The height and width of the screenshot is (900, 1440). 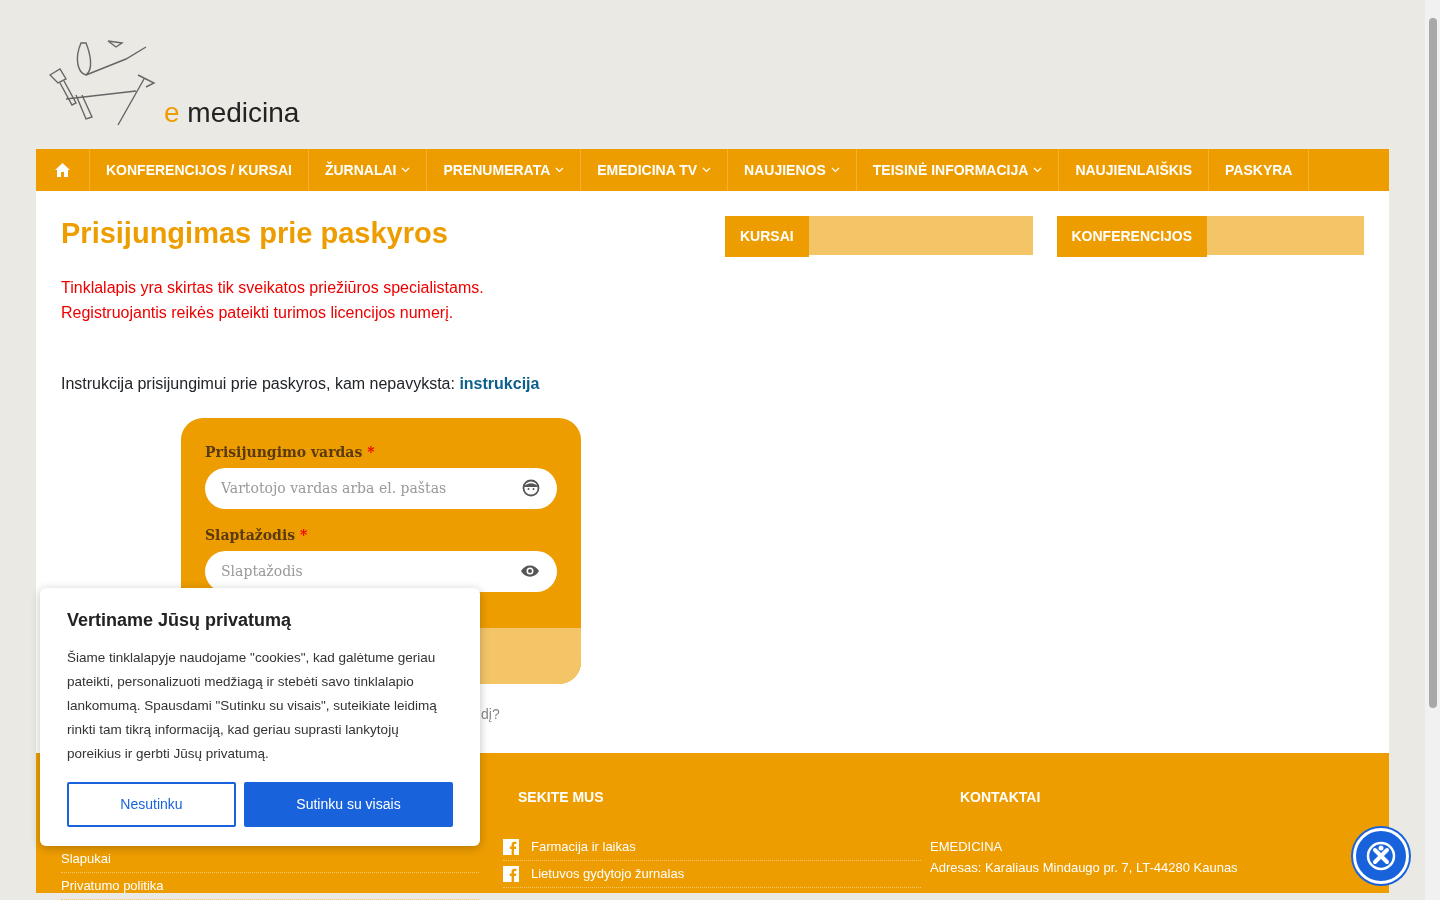 I want to click on warning-text: Registruojantis reikės pateikti turimos licencijos numerį., so click(x=258, y=312).